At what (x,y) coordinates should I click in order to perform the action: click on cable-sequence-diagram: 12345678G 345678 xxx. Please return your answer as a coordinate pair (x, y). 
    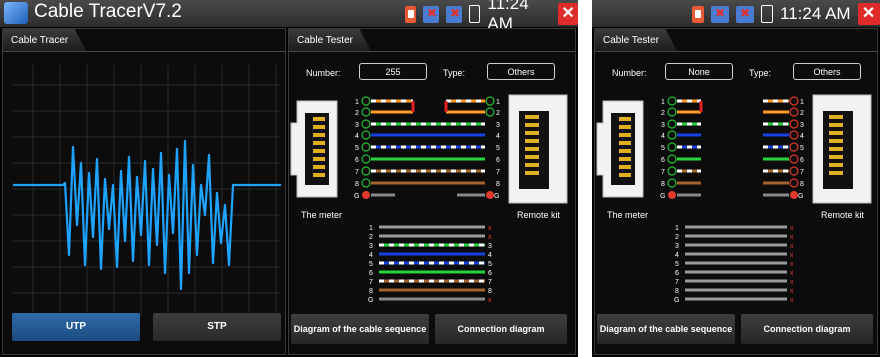
    Looking at the image, I should click on (430, 264).